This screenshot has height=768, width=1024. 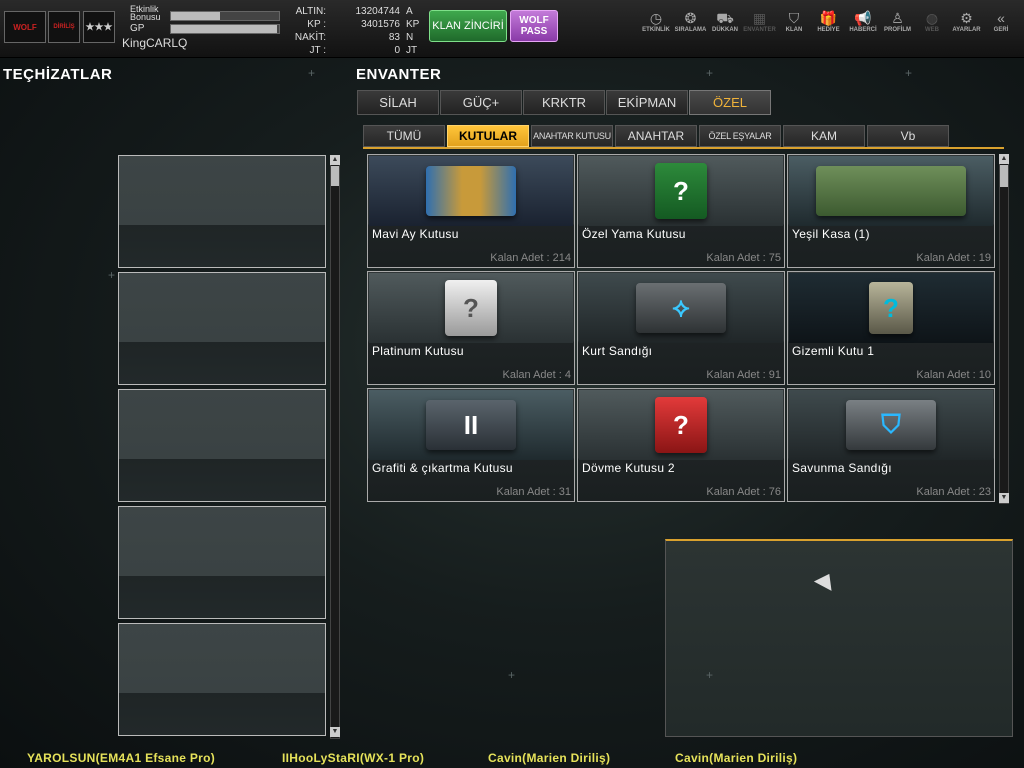 I want to click on nav-label: ETKİNLİK, so click(x=656, y=30).